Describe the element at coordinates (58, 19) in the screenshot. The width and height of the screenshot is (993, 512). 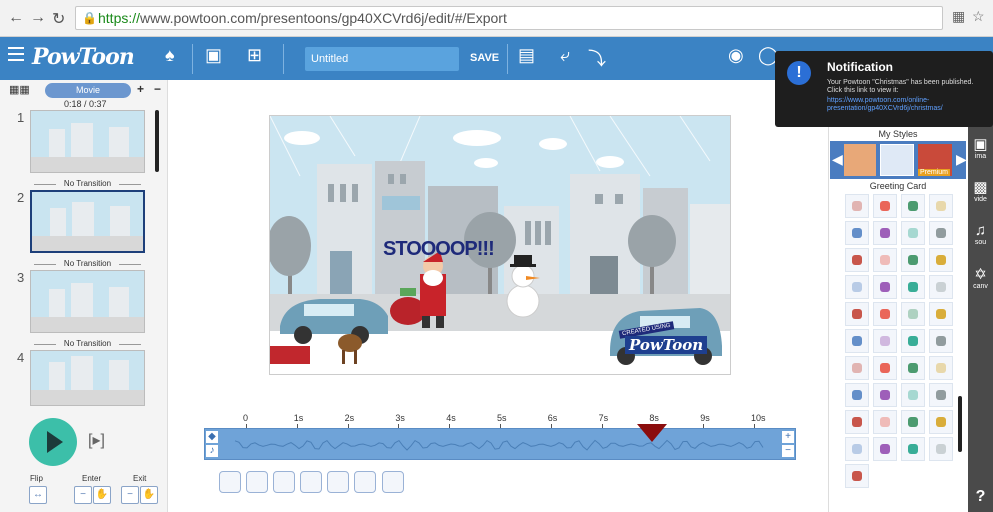
I see `reload-icon: ↻` at that location.